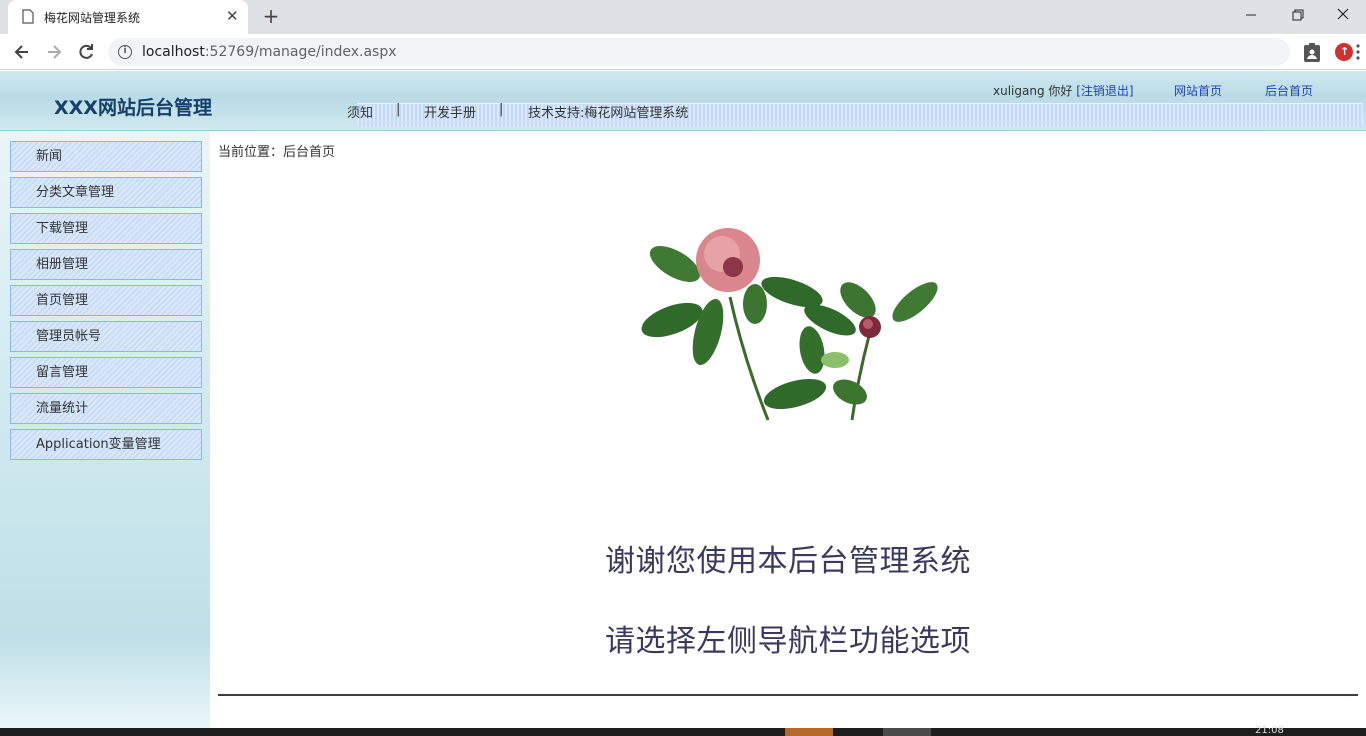  I want to click on sidebar-item-albums: 相册管理, so click(106, 264).